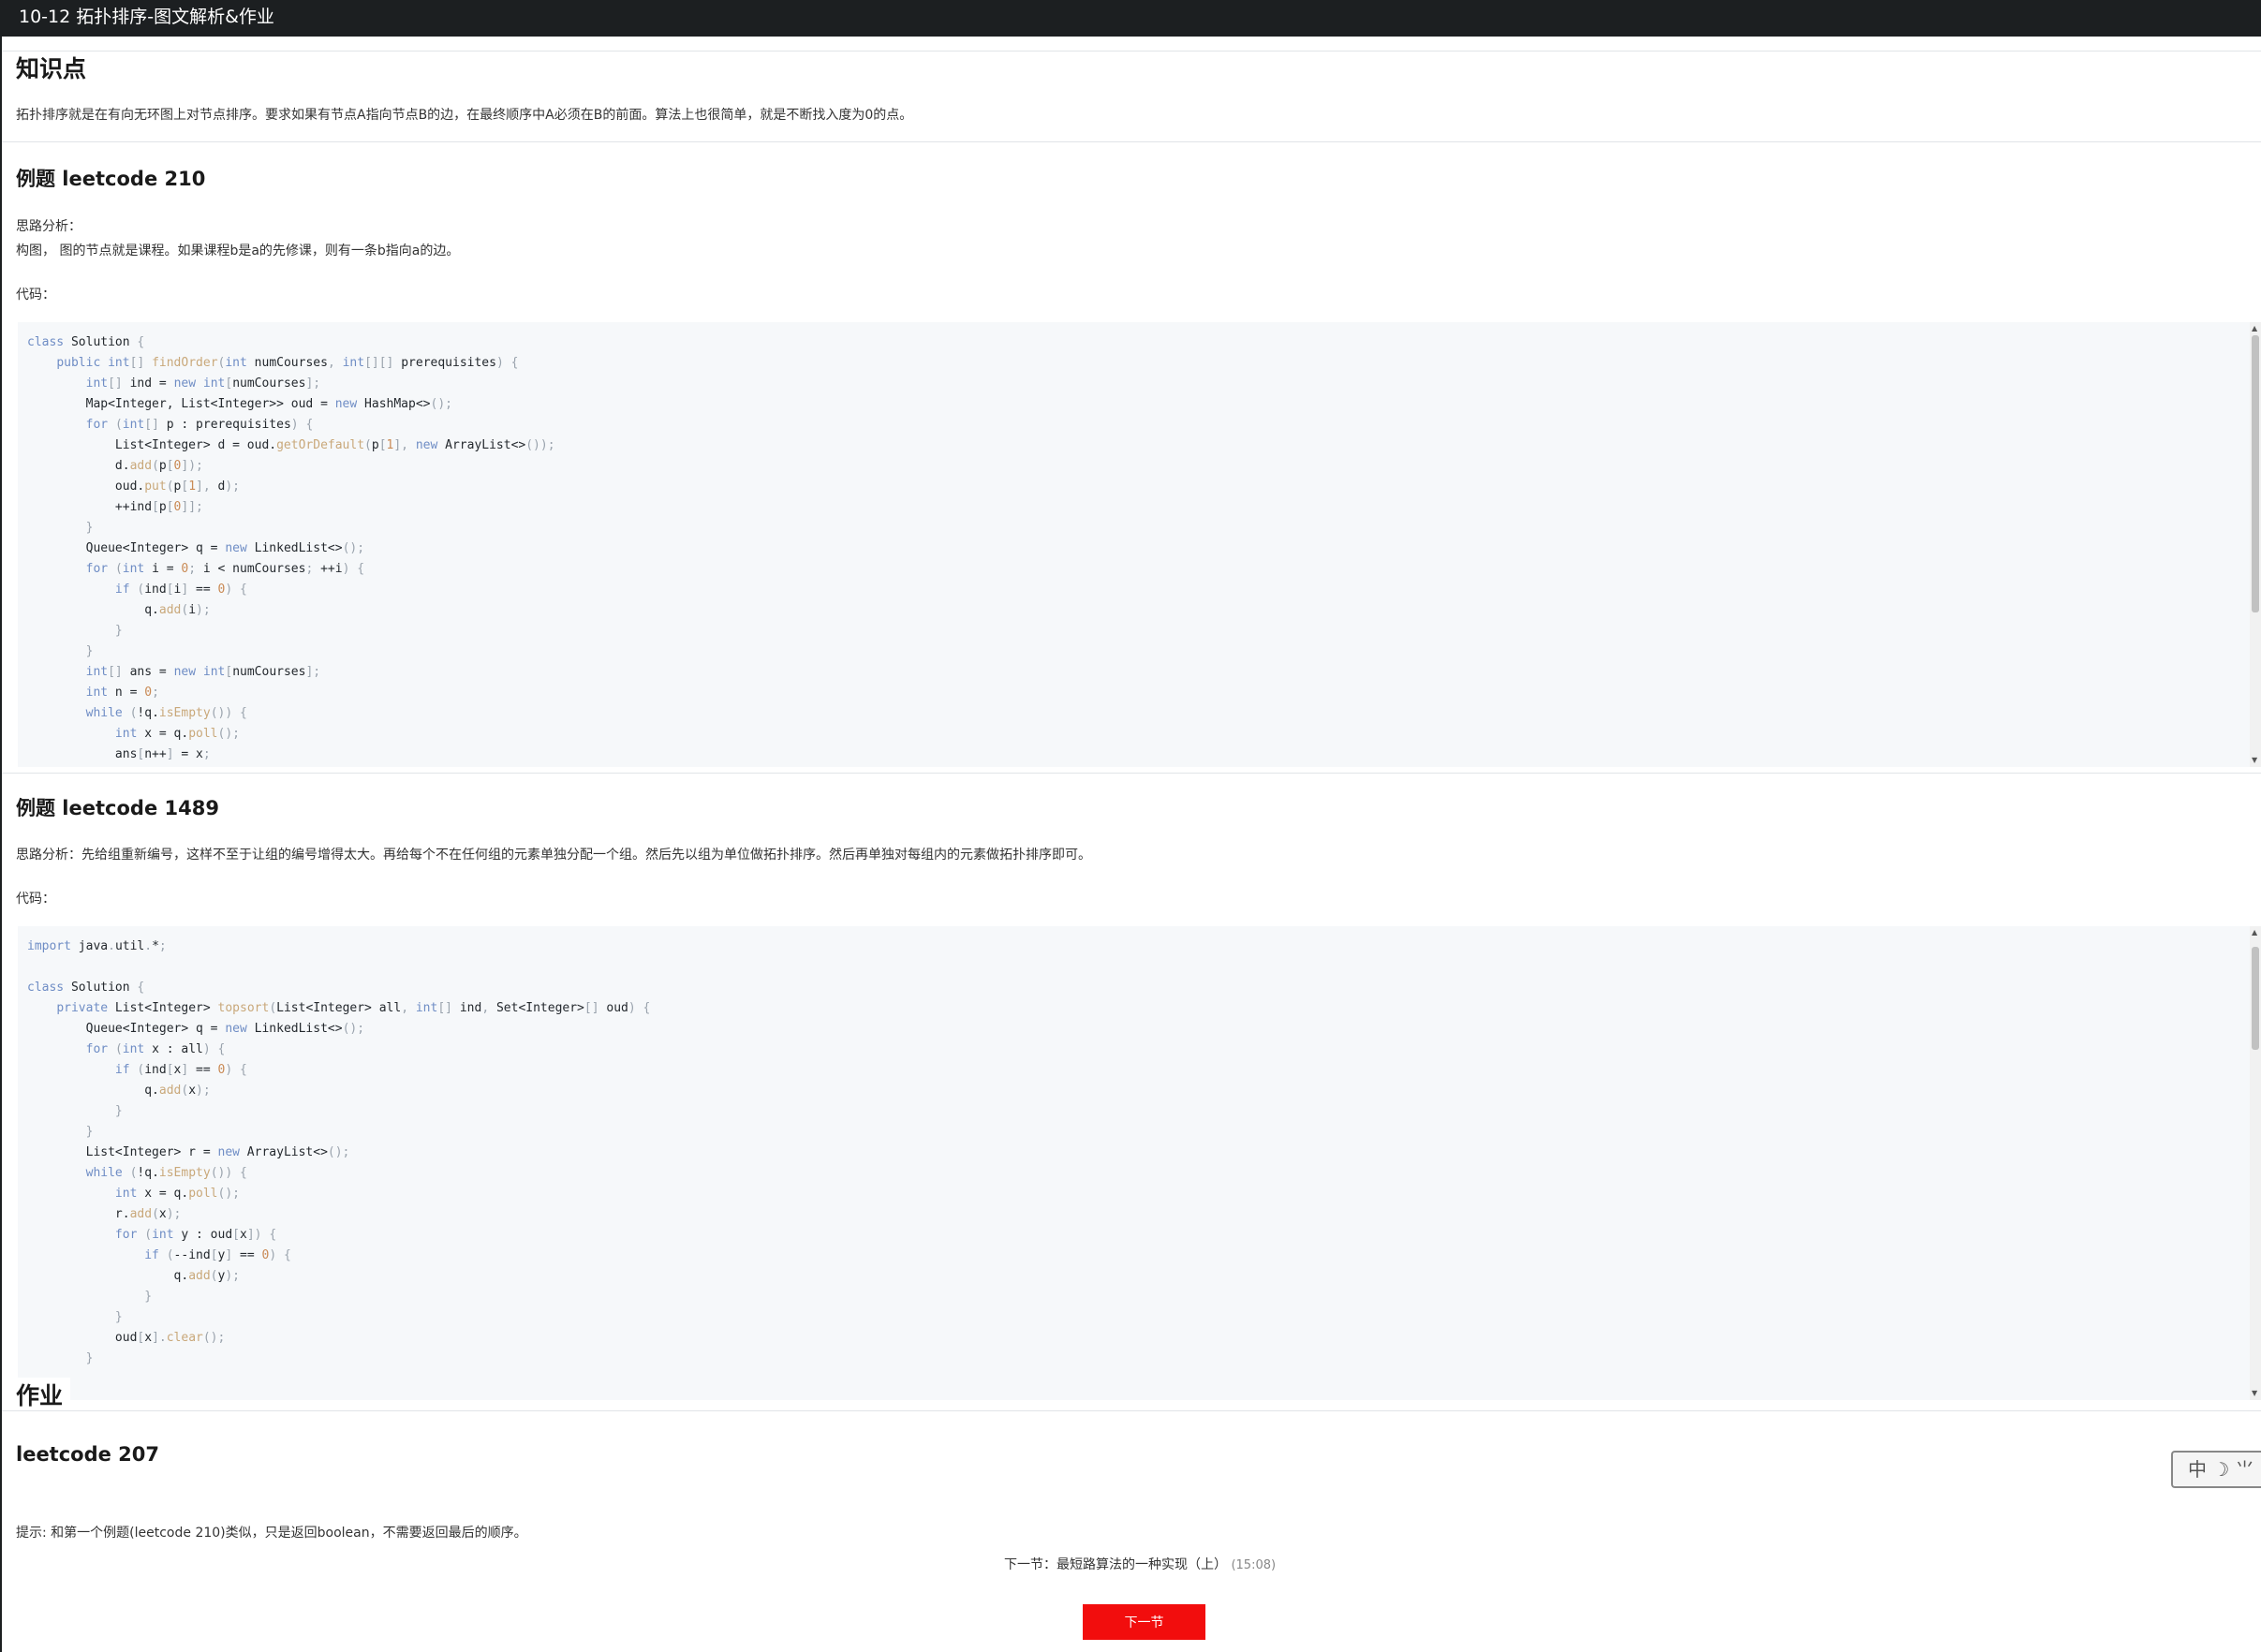  I want to click on code-scrollbar-210: ▲ ▼, so click(2255, 545).